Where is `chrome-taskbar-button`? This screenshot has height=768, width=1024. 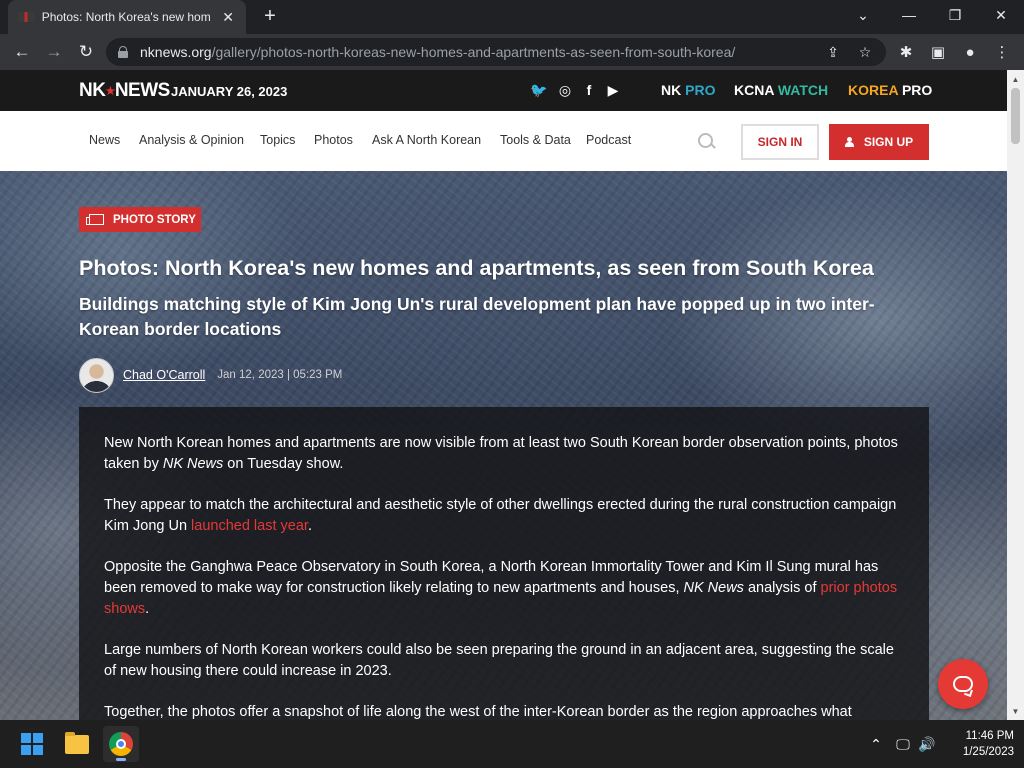
chrome-taskbar-button is located at coordinates (121, 744).